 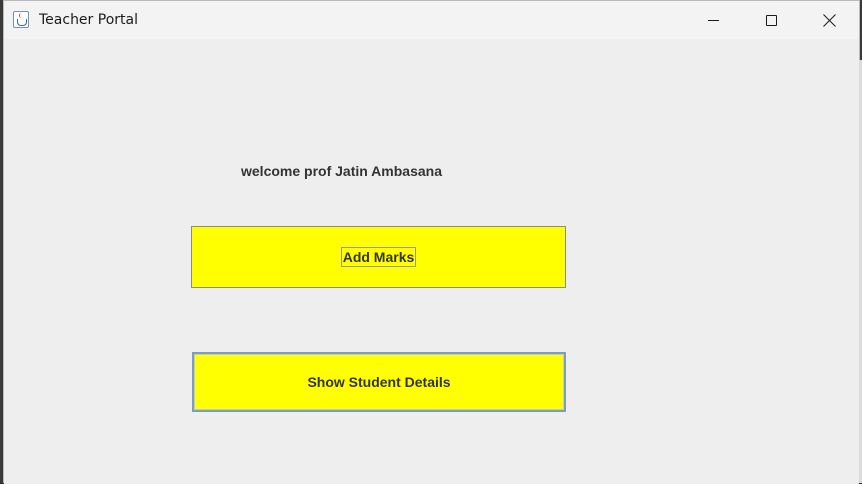 I want to click on show-student-details-button: Show Student Details, so click(x=379, y=382).